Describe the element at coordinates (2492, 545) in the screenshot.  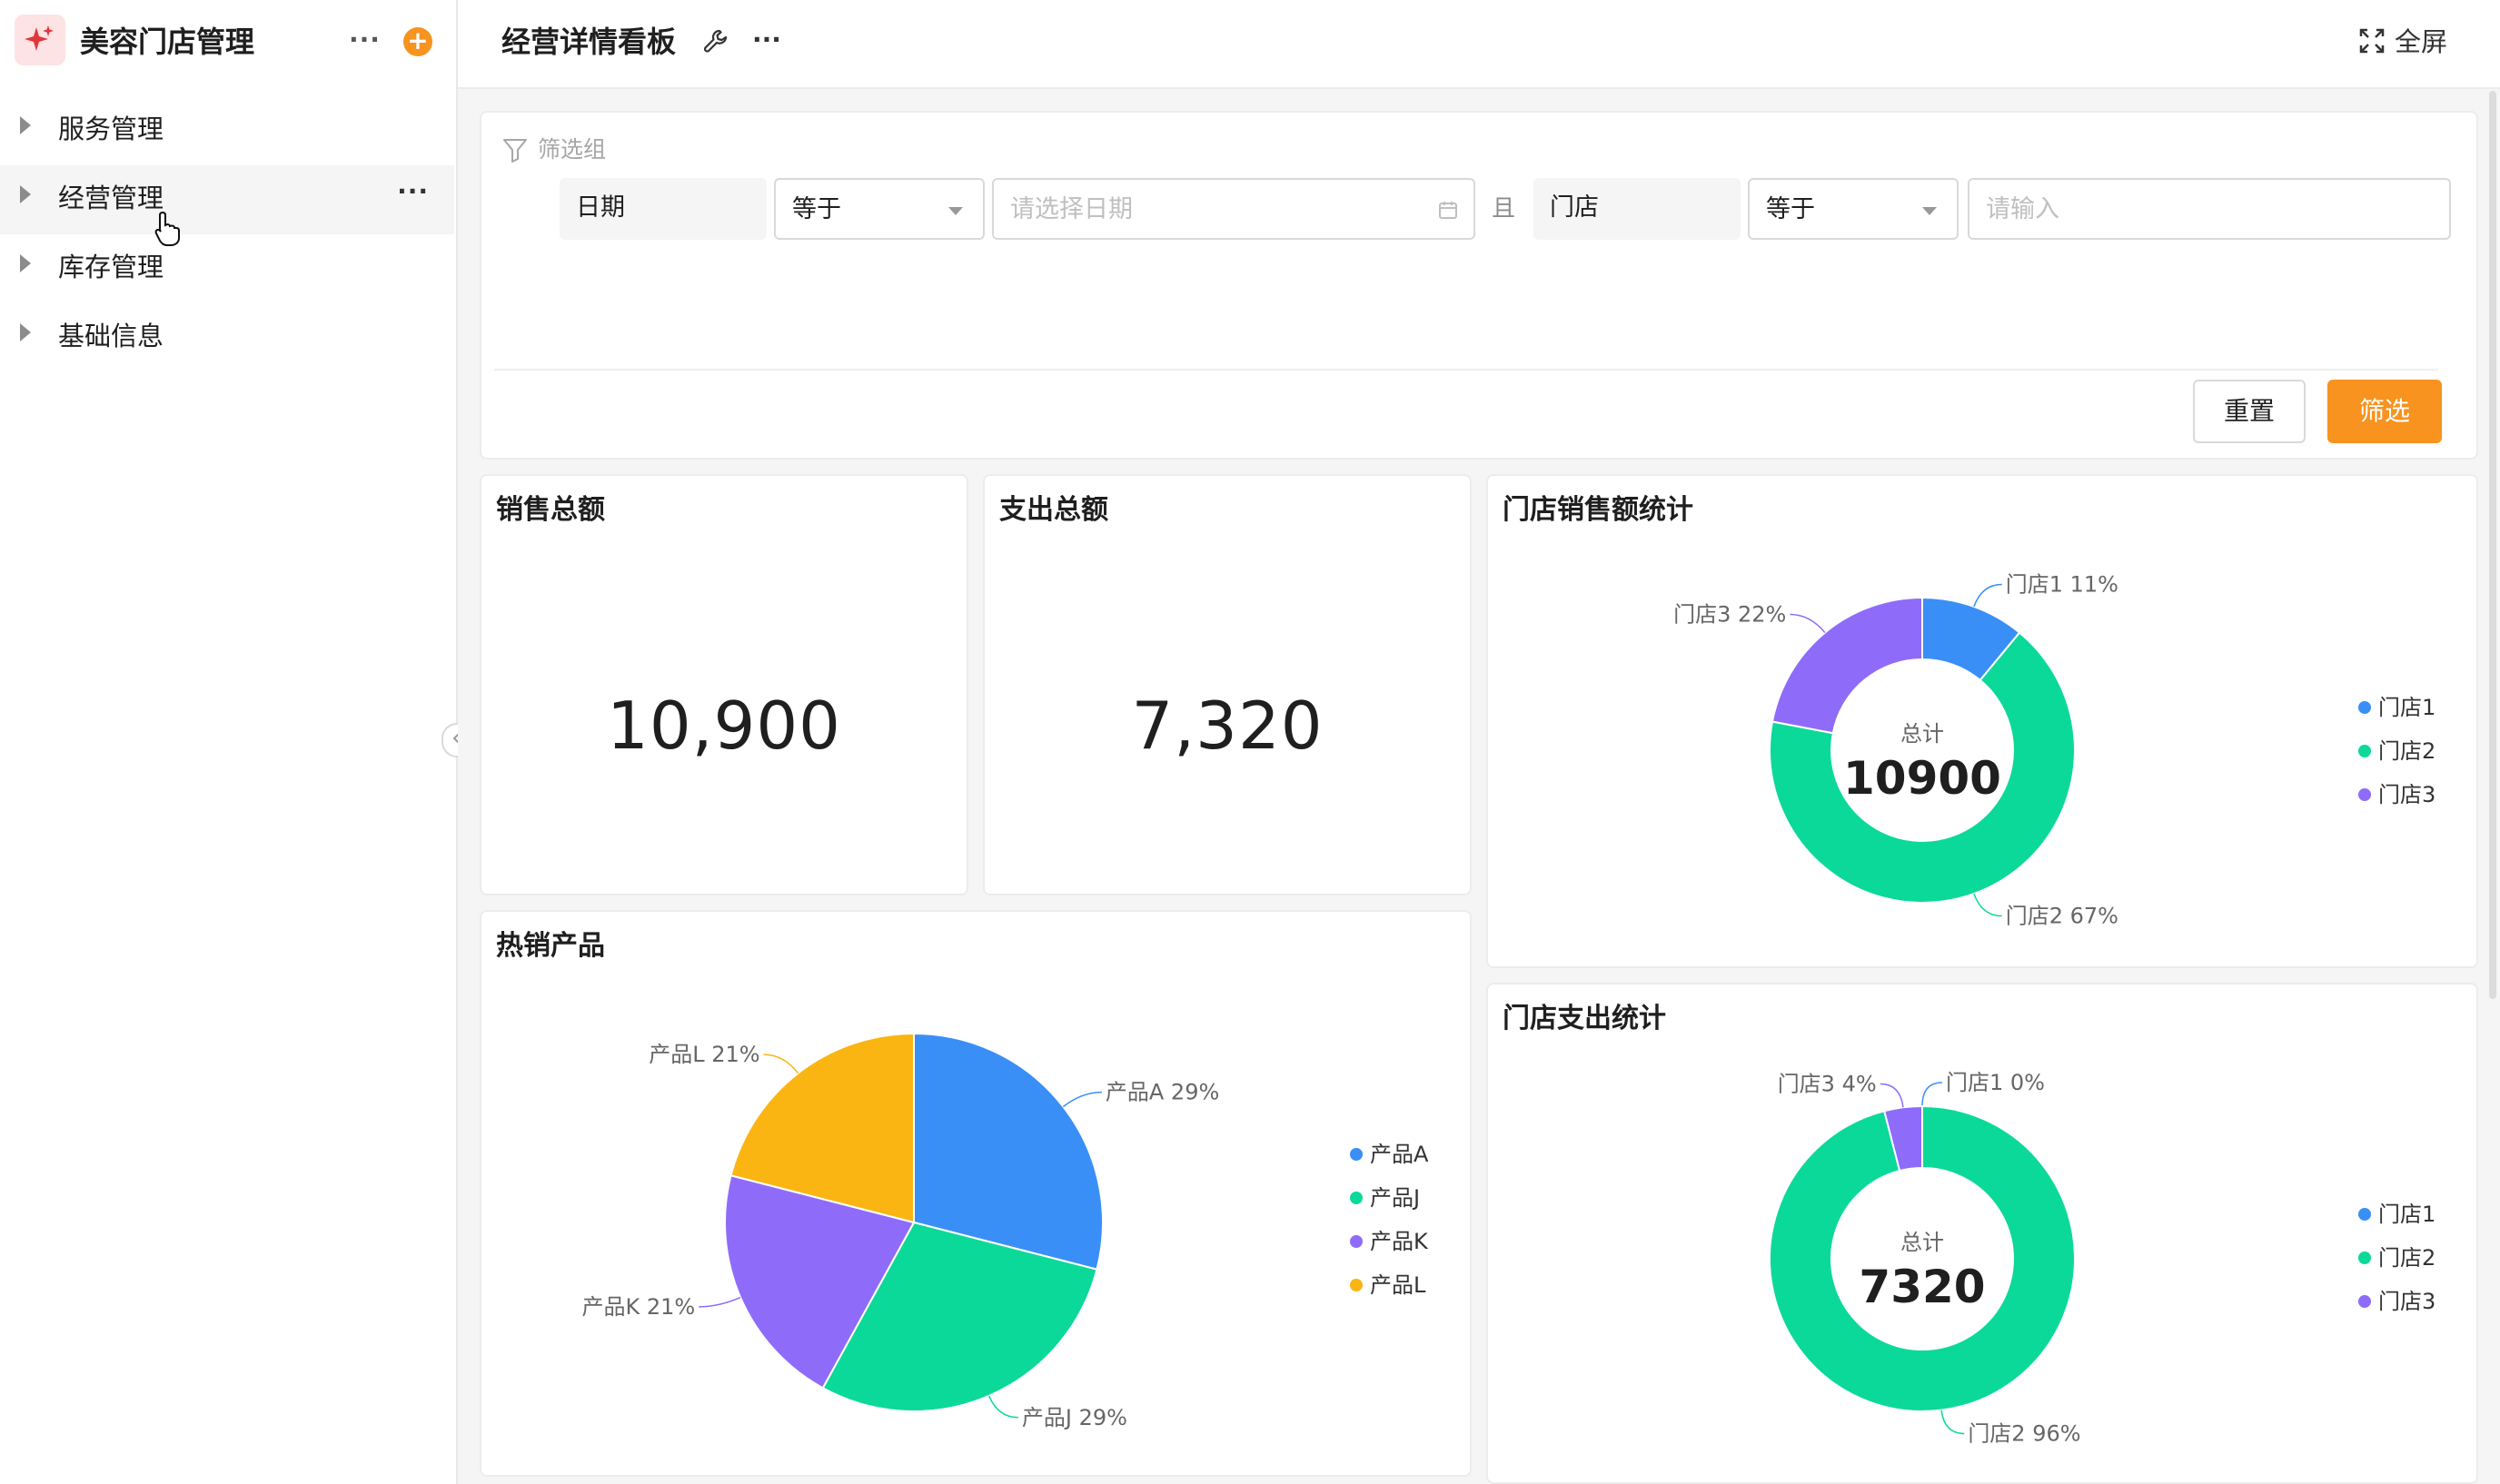
I see `vertical-scrollbar` at that location.